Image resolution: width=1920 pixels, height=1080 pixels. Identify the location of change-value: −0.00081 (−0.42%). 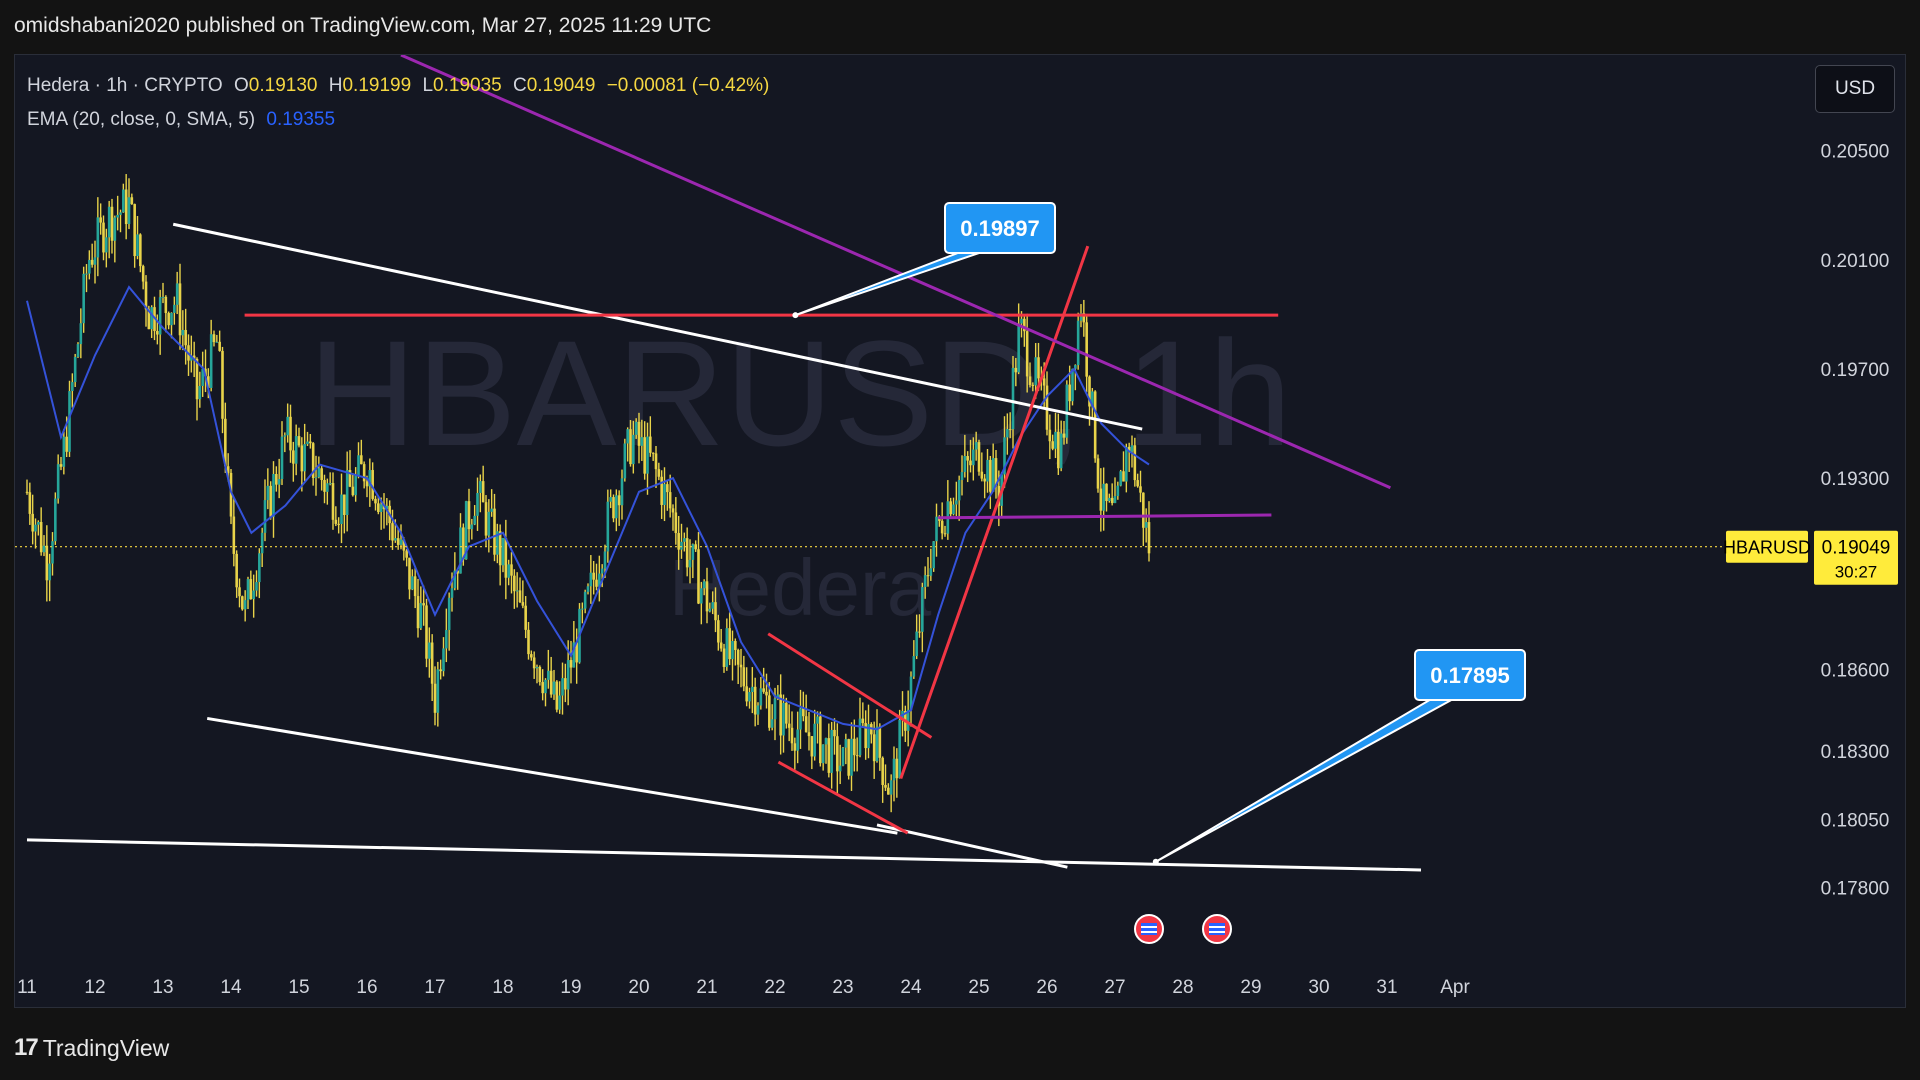
(688, 85).